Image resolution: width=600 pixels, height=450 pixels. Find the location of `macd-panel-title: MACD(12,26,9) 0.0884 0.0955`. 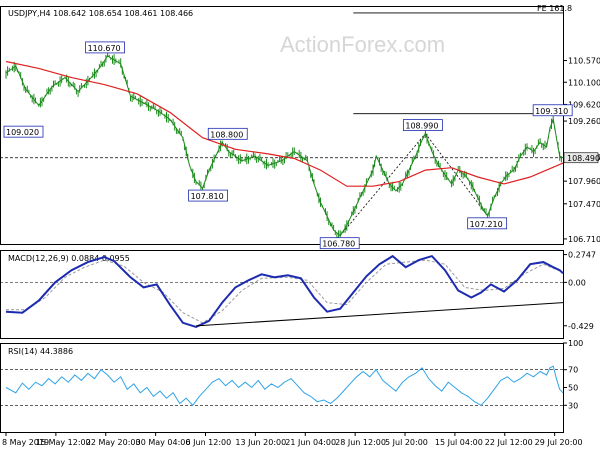

macd-panel-title: MACD(12,26,9) 0.0884 0.0955 is located at coordinates (69, 258).